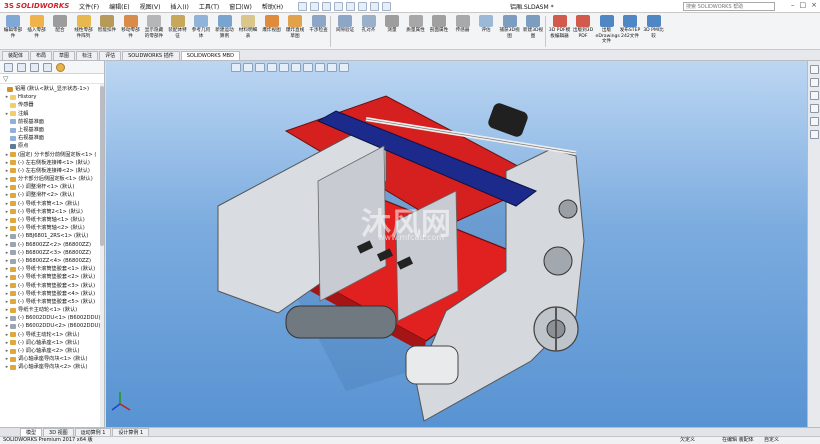 The height and width of the screenshot is (444, 820). Describe the element at coordinates (60, 24) in the screenshot. I see `command-button: 配合` at that location.